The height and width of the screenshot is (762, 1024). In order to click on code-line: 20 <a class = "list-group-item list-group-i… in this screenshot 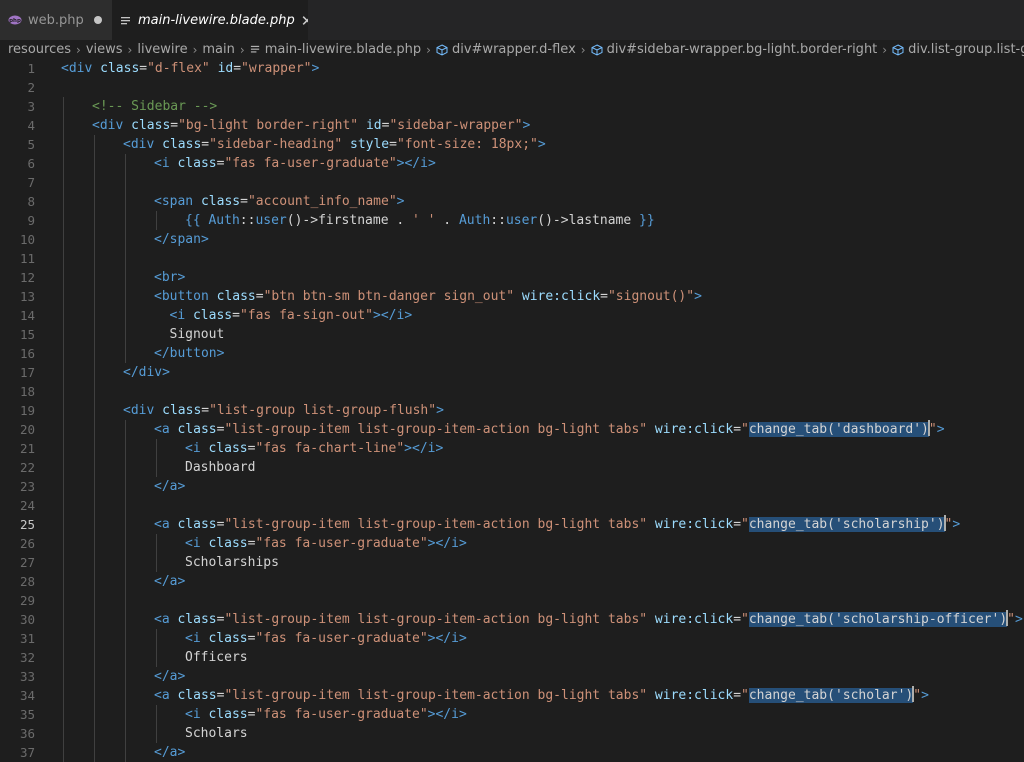, I will do `click(512, 429)`.